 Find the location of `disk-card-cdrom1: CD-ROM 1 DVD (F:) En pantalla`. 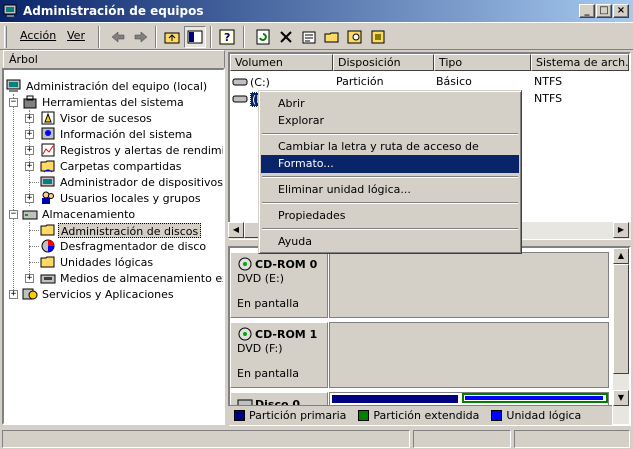

disk-card-cdrom1: CD-ROM 1 DVD (F:) En pantalla is located at coordinates (279, 355).